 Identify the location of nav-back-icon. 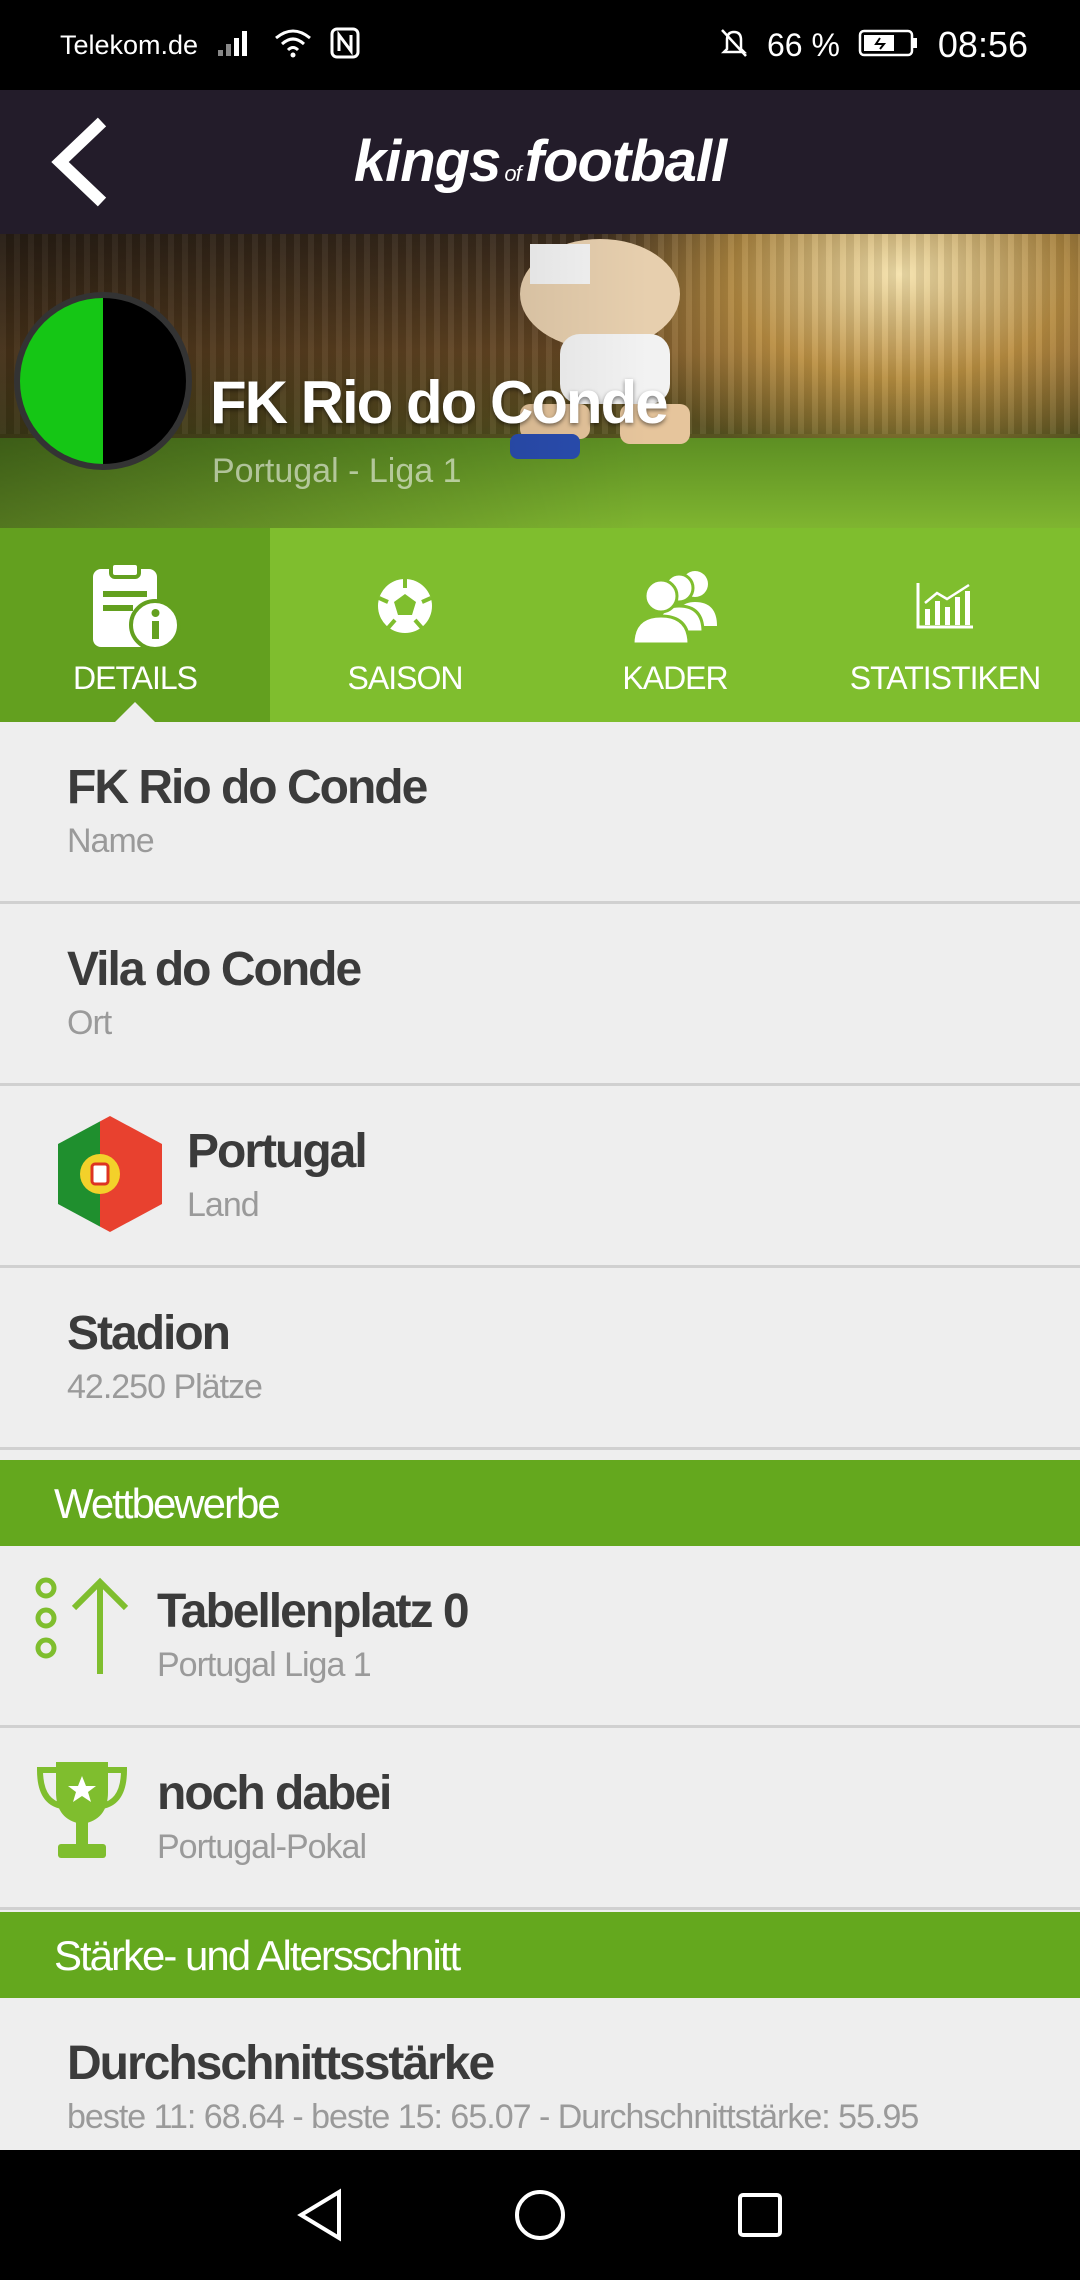
(319, 2215).